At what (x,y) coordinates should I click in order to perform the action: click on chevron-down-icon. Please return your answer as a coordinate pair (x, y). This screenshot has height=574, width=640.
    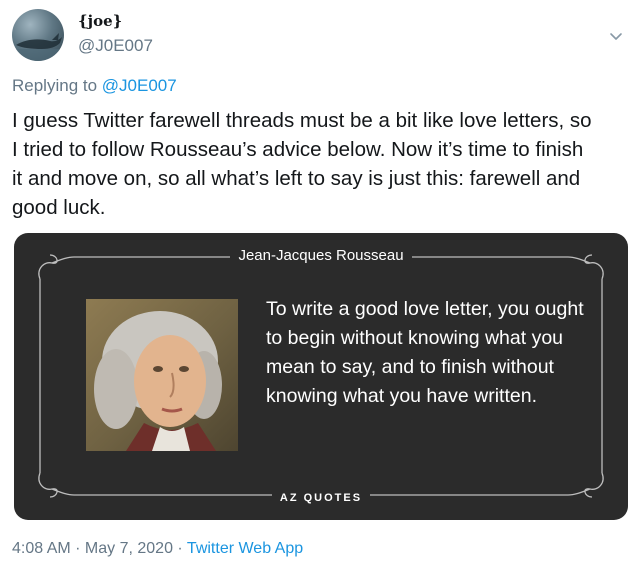
    Looking at the image, I should click on (616, 36).